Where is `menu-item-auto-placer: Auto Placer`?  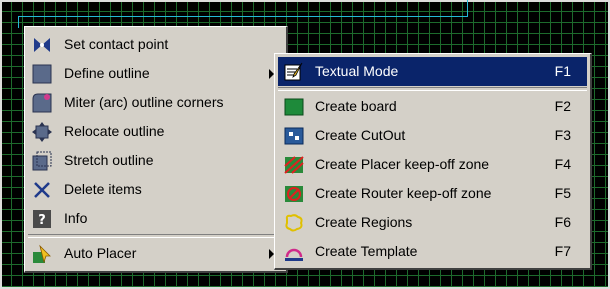 menu-item-auto-placer: Auto Placer is located at coordinates (155, 253).